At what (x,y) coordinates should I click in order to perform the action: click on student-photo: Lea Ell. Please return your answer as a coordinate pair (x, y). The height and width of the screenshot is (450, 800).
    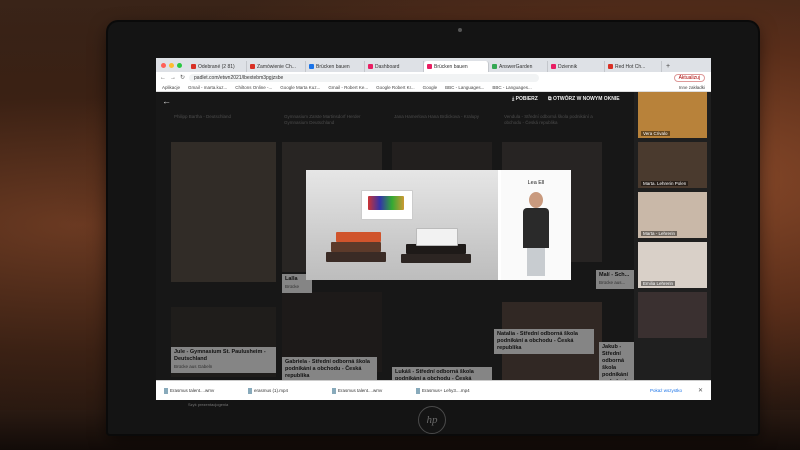
    Looking at the image, I should click on (536, 225).